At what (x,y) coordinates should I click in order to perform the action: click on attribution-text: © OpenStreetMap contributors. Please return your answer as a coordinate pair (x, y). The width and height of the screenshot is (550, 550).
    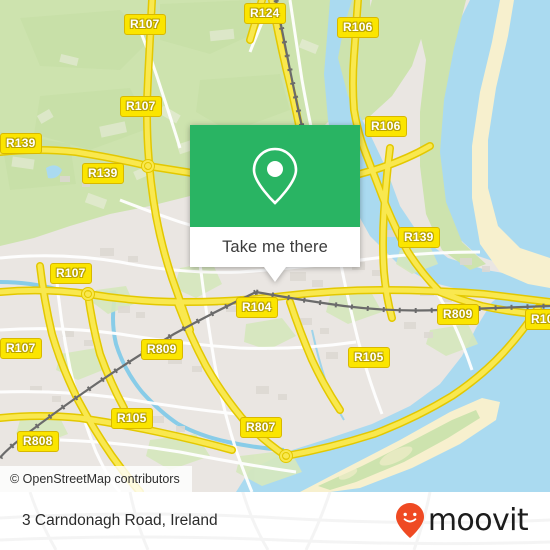
    Looking at the image, I should click on (95, 479).